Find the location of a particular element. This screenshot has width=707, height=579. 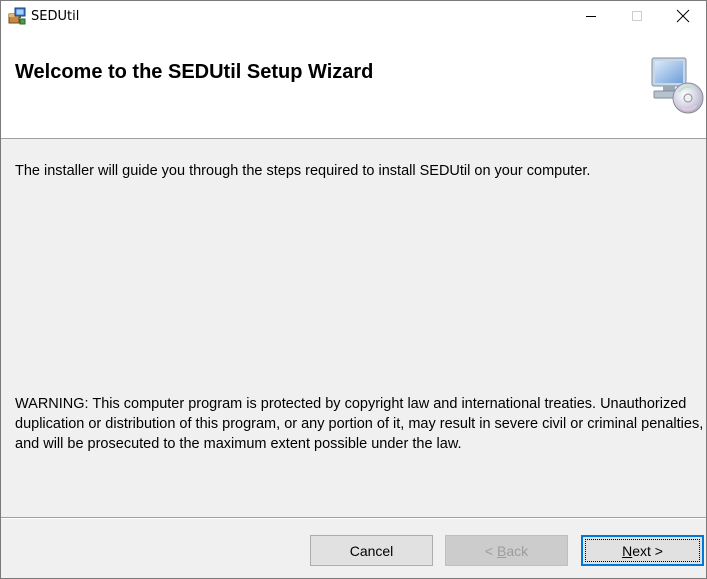

maximize-icon is located at coordinates (637, 16).